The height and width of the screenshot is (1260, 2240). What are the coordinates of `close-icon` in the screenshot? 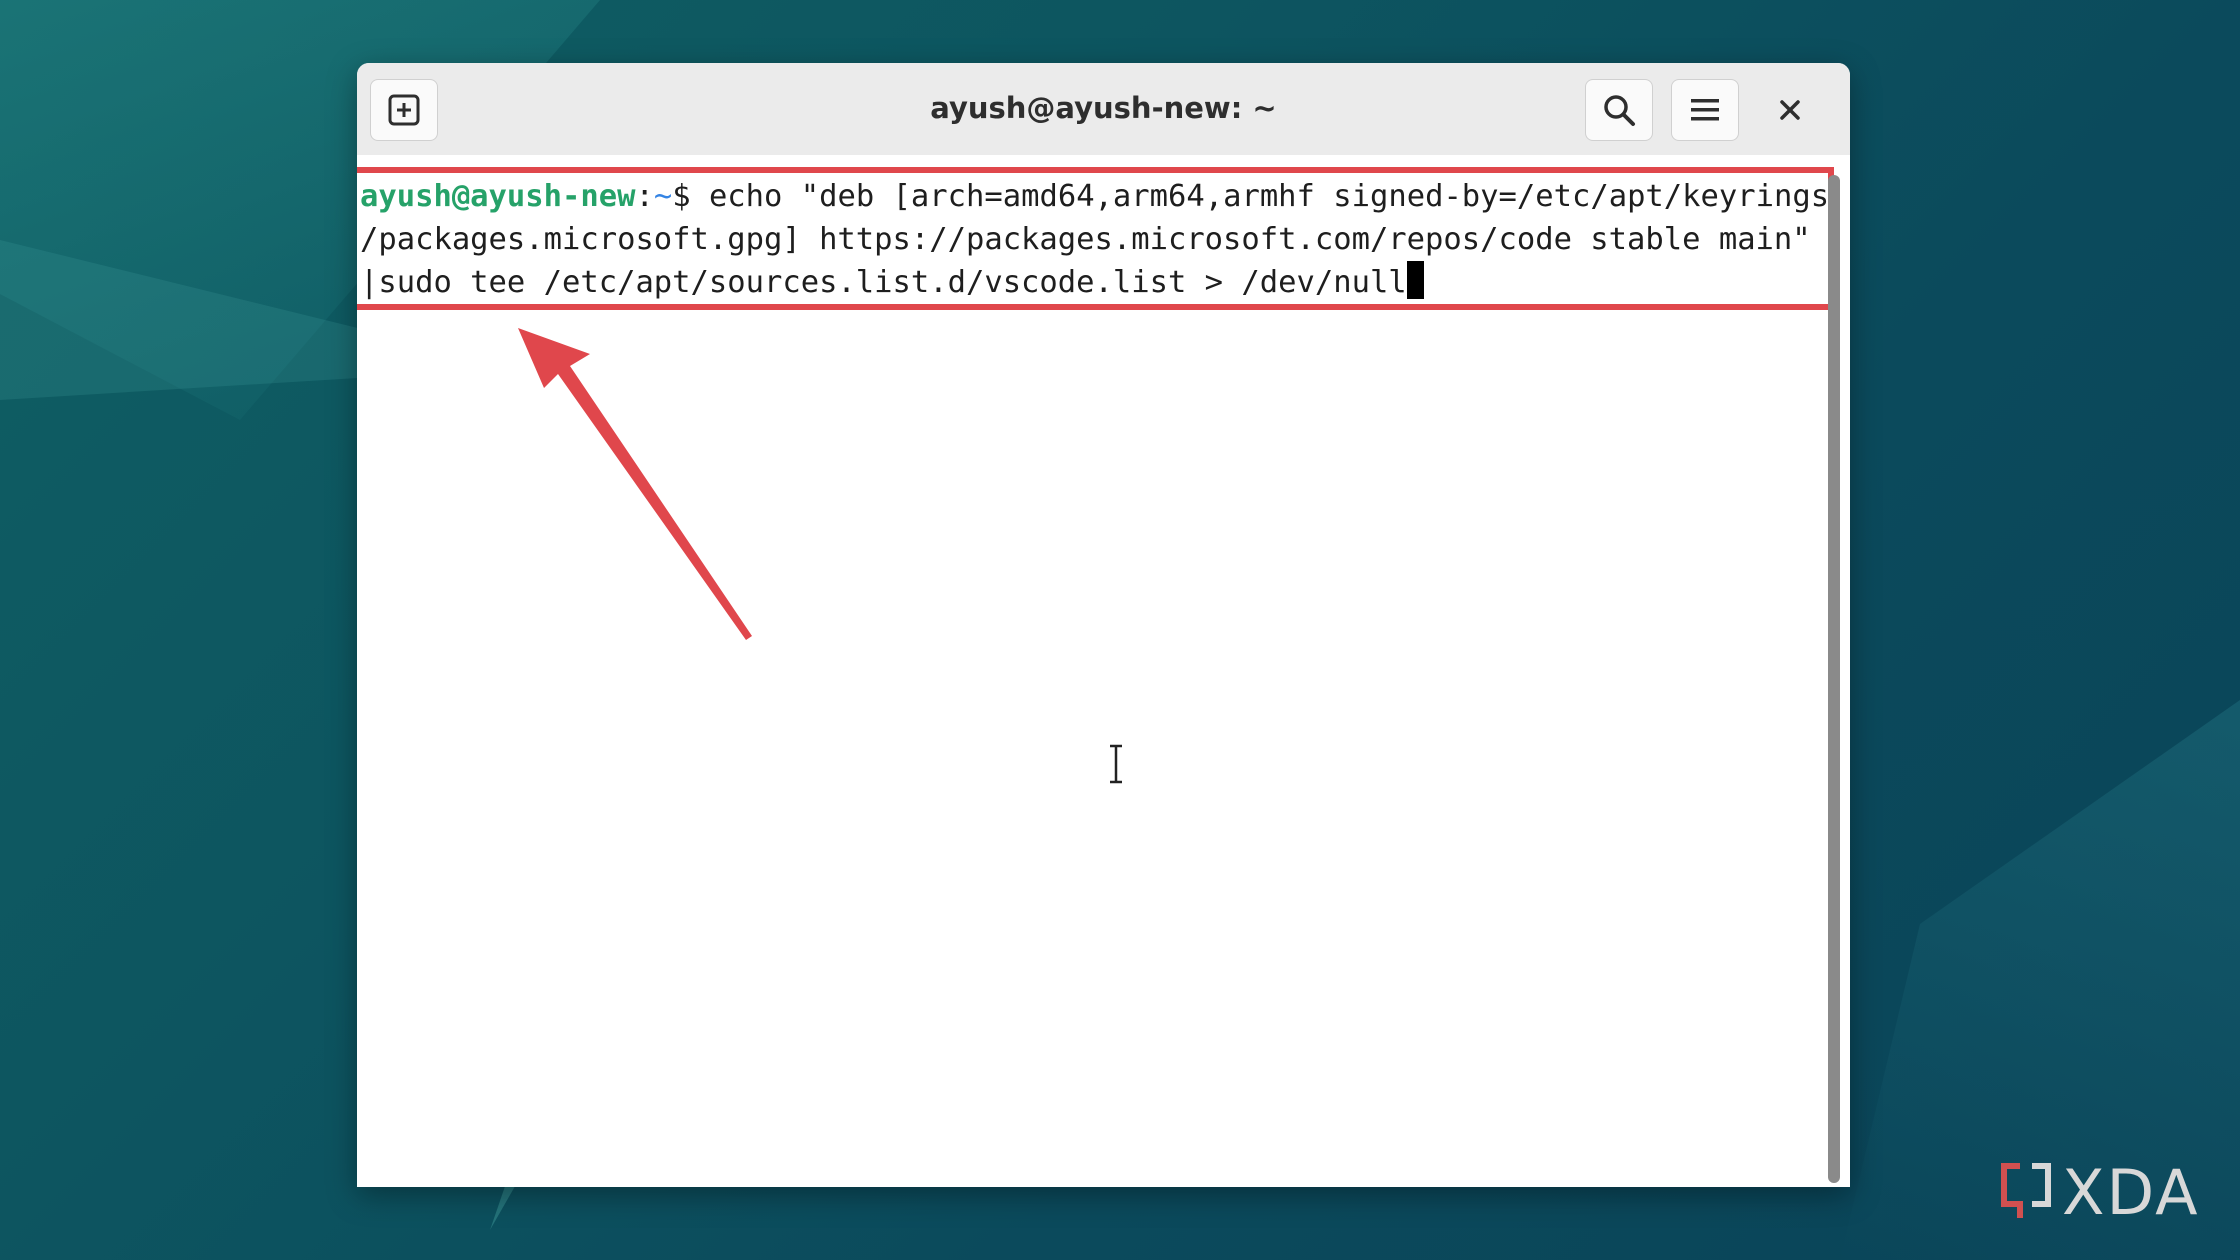 It's located at (1790, 110).